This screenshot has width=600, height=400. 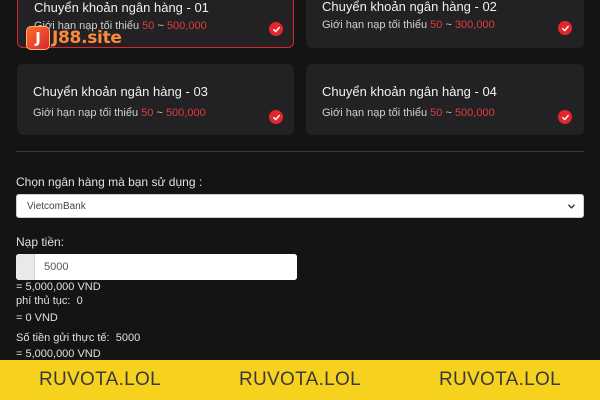 I want to click on bank-select-value: VietcomBank, so click(x=56, y=206).